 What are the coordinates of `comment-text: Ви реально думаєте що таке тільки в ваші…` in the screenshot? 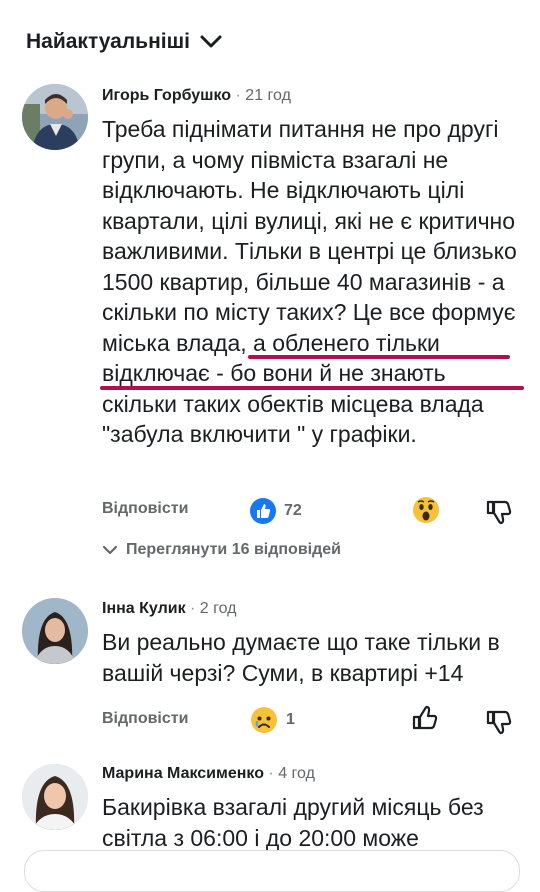 It's located at (301, 657).